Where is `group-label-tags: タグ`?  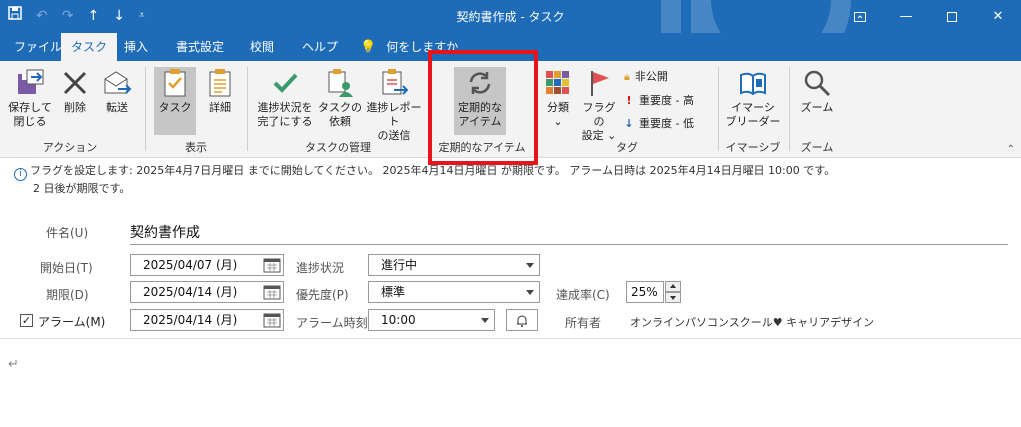
group-label-tags: タグ is located at coordinates (627, 147).